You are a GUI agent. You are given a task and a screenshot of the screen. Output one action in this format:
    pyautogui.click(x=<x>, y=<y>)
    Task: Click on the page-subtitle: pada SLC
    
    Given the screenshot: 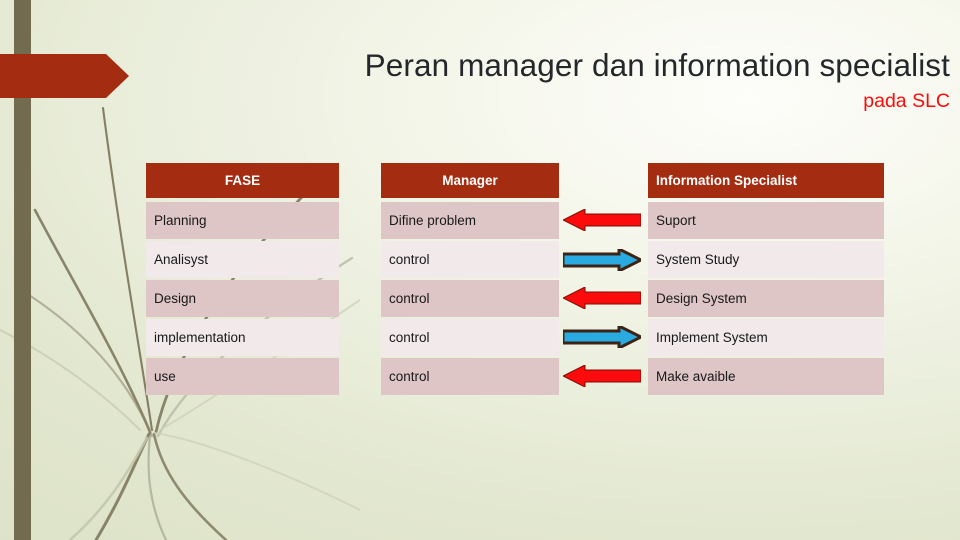 What is the action you would take?
    pyautogui.click(x=906, y=101)
    